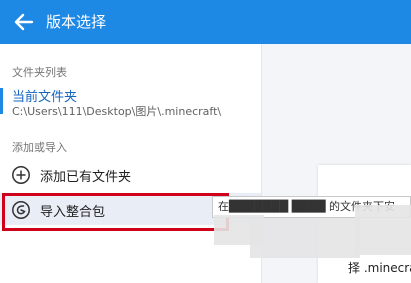 This screenshot has width=411, height=283. Describe the element at coordinates (86, 177) in the screenshot. I see `add-existing-folder-label: 添加已有文件夹` at that location.